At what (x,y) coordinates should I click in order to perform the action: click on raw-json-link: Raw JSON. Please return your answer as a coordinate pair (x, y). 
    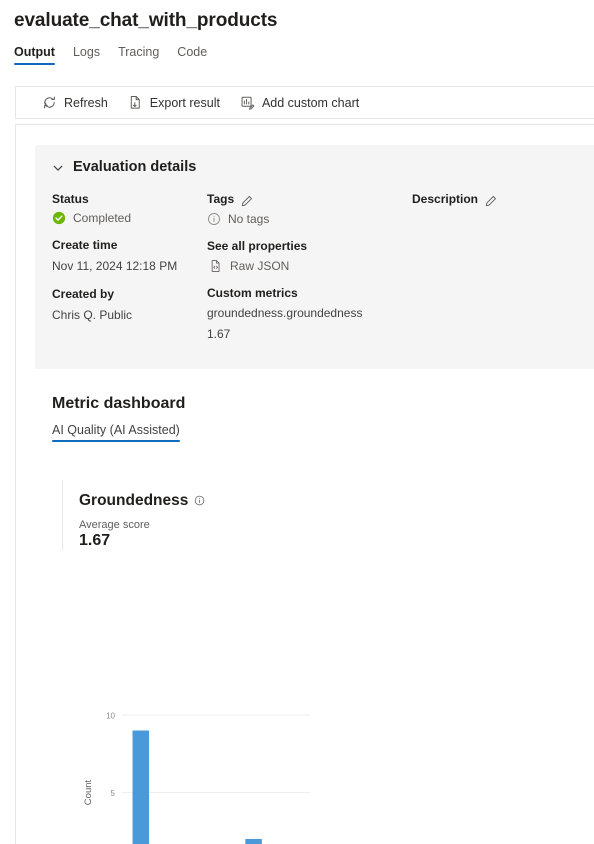
    Looking at the image, I should click on (310, 266).